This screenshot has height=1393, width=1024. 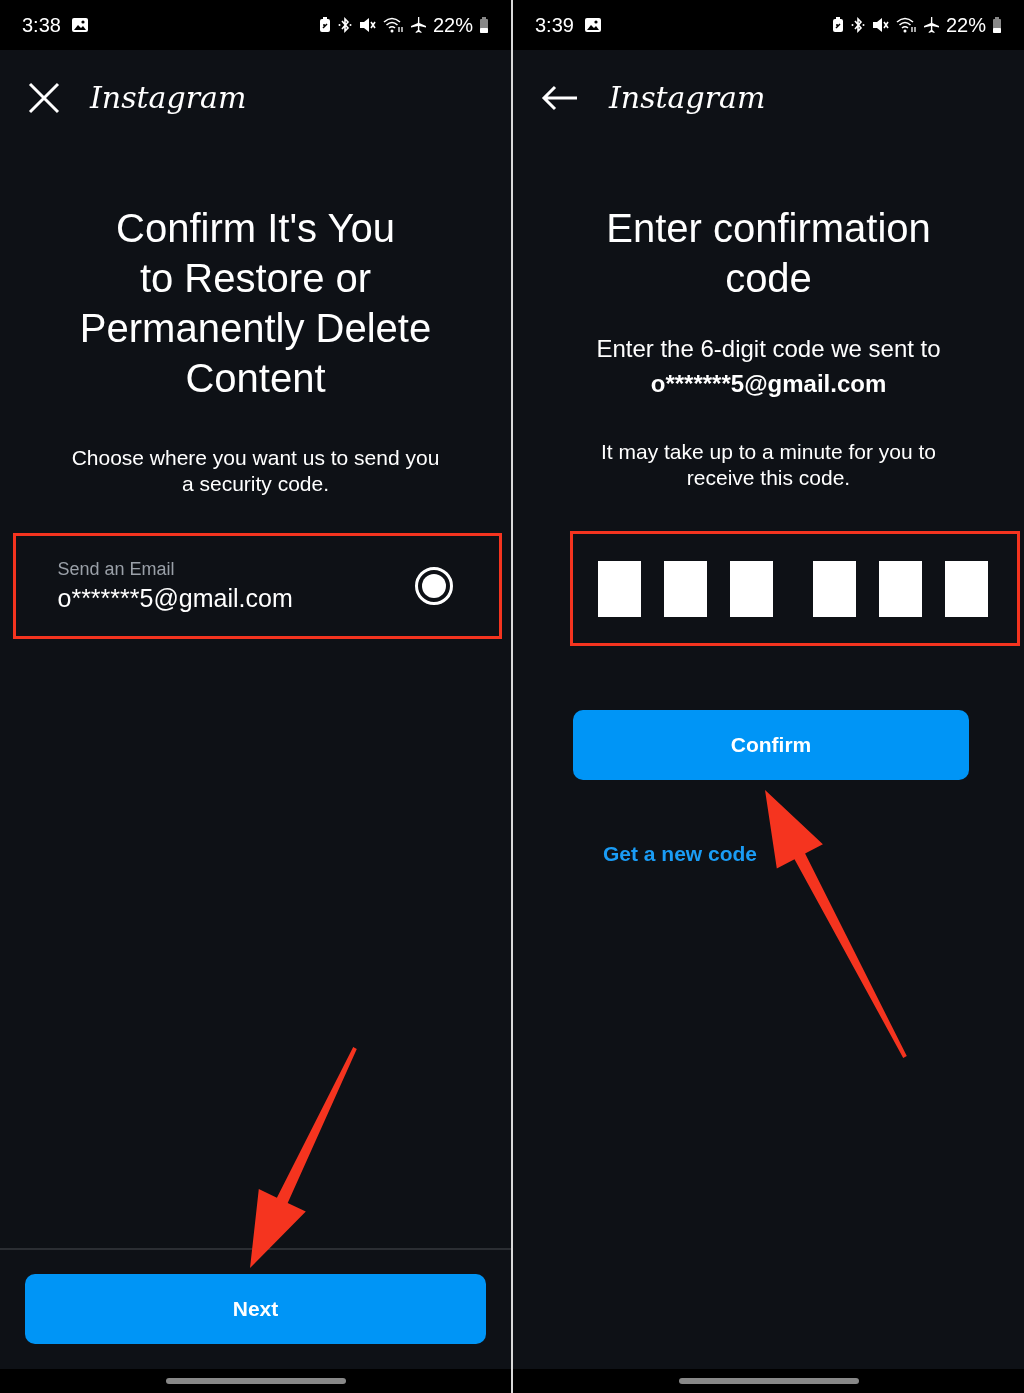 I want to click on instruction-text: Enter the 6-digit code we sent to, so click(x=768, y=349).